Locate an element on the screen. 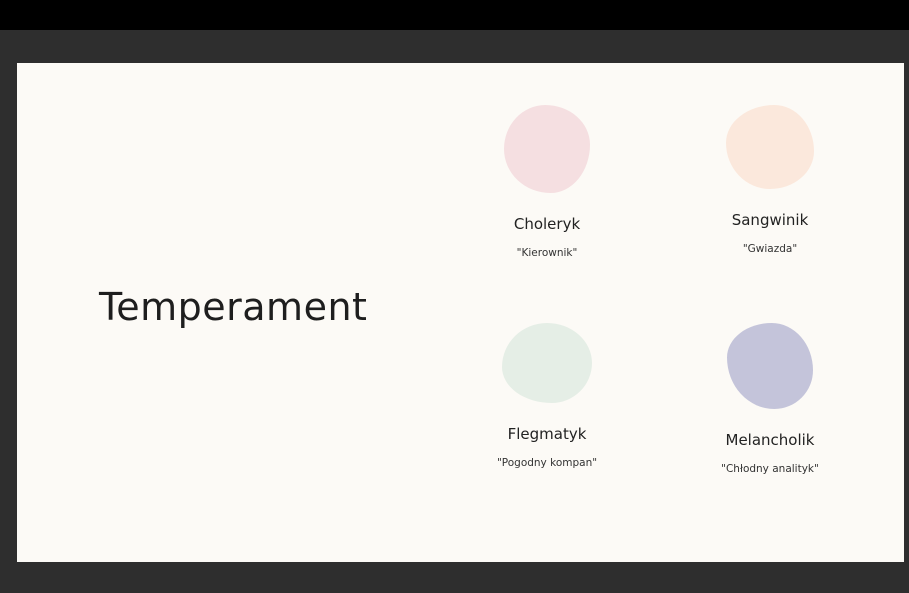 The image size is (909, 593). temperament-nickname: "Pogodny kompan" is located at coordinates (547, 463).